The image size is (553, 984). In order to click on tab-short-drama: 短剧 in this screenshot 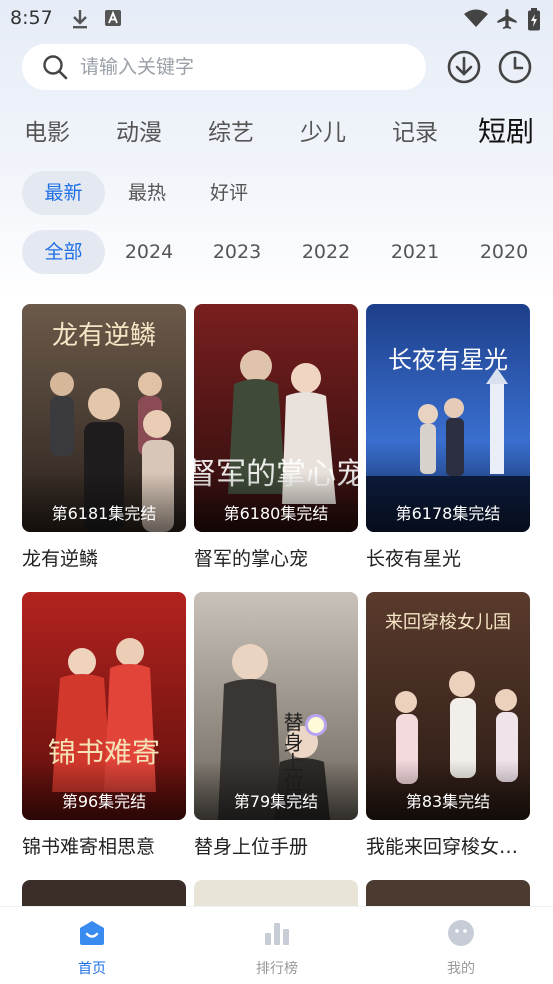, I will do `click(506, 130)`.